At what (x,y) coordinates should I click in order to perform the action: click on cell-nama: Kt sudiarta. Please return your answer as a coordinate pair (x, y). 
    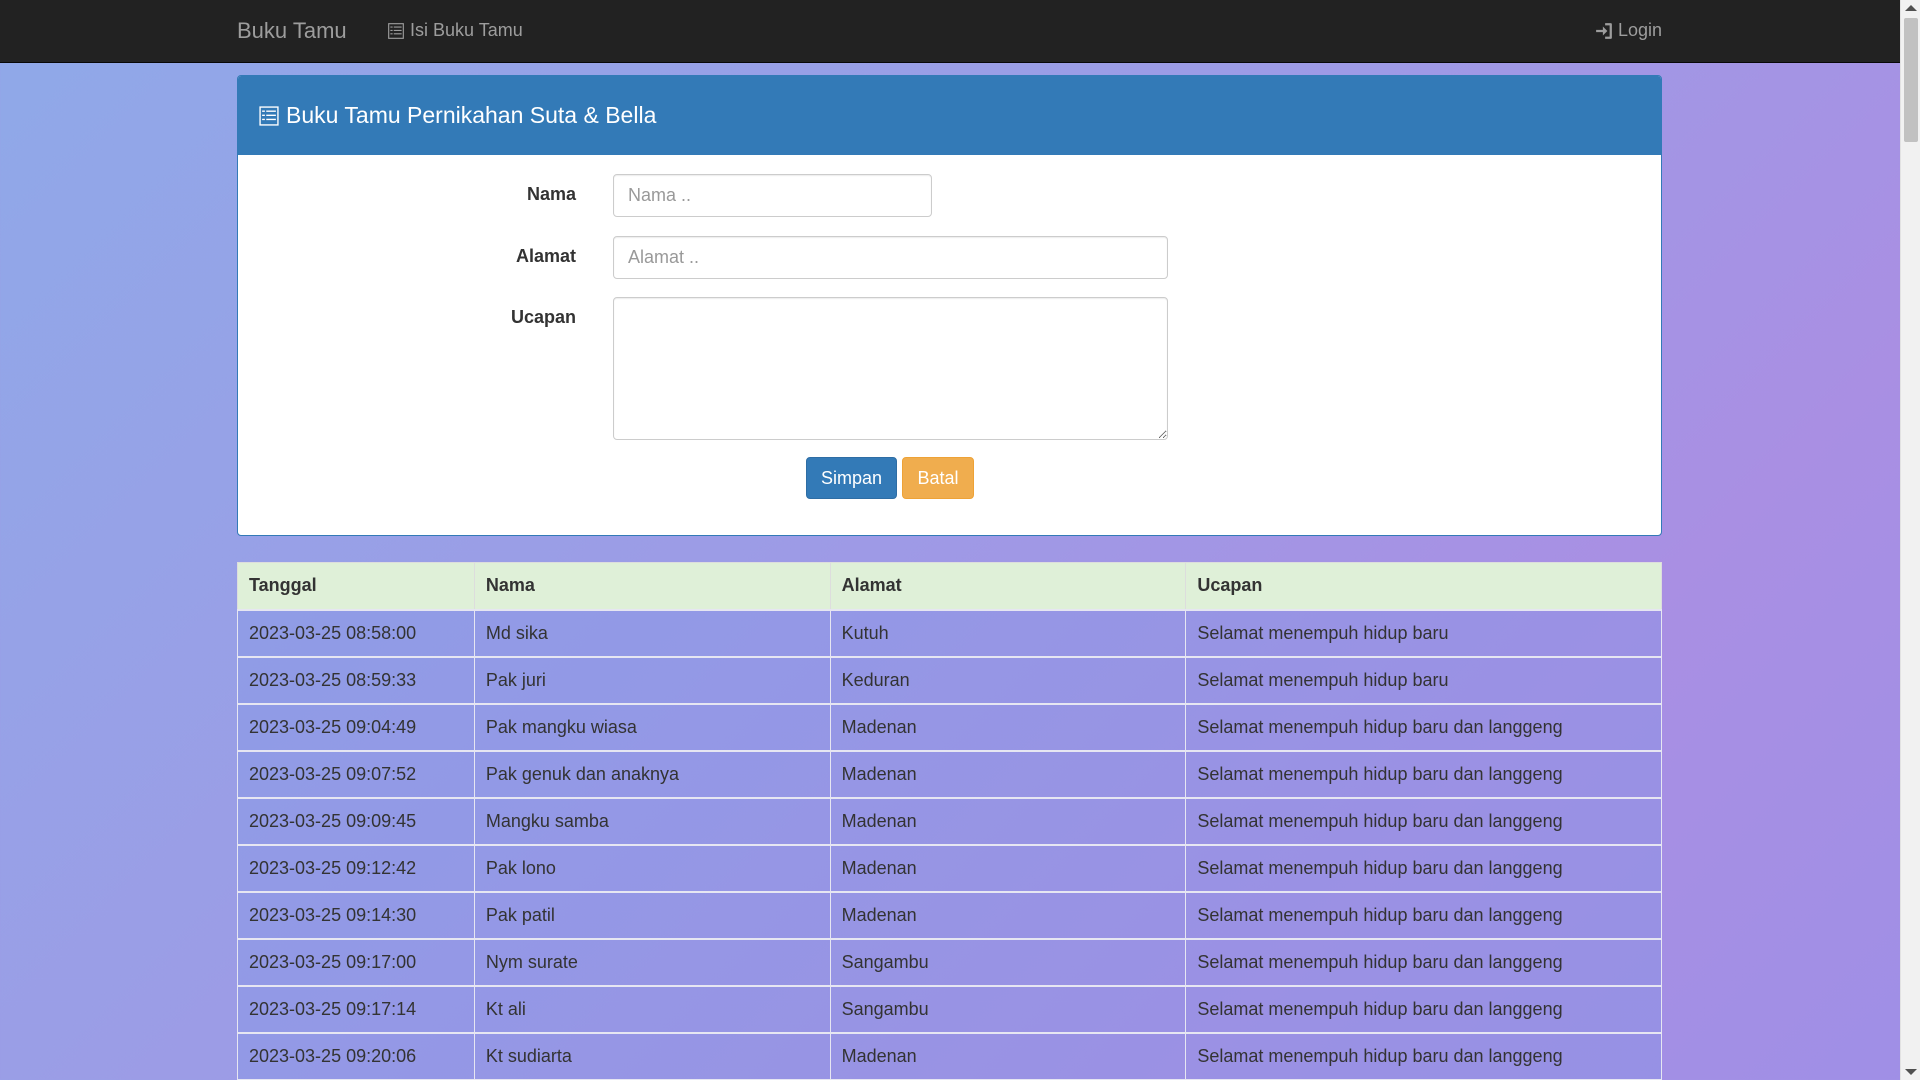
    Looking at the image, I should click on (652, 1055).